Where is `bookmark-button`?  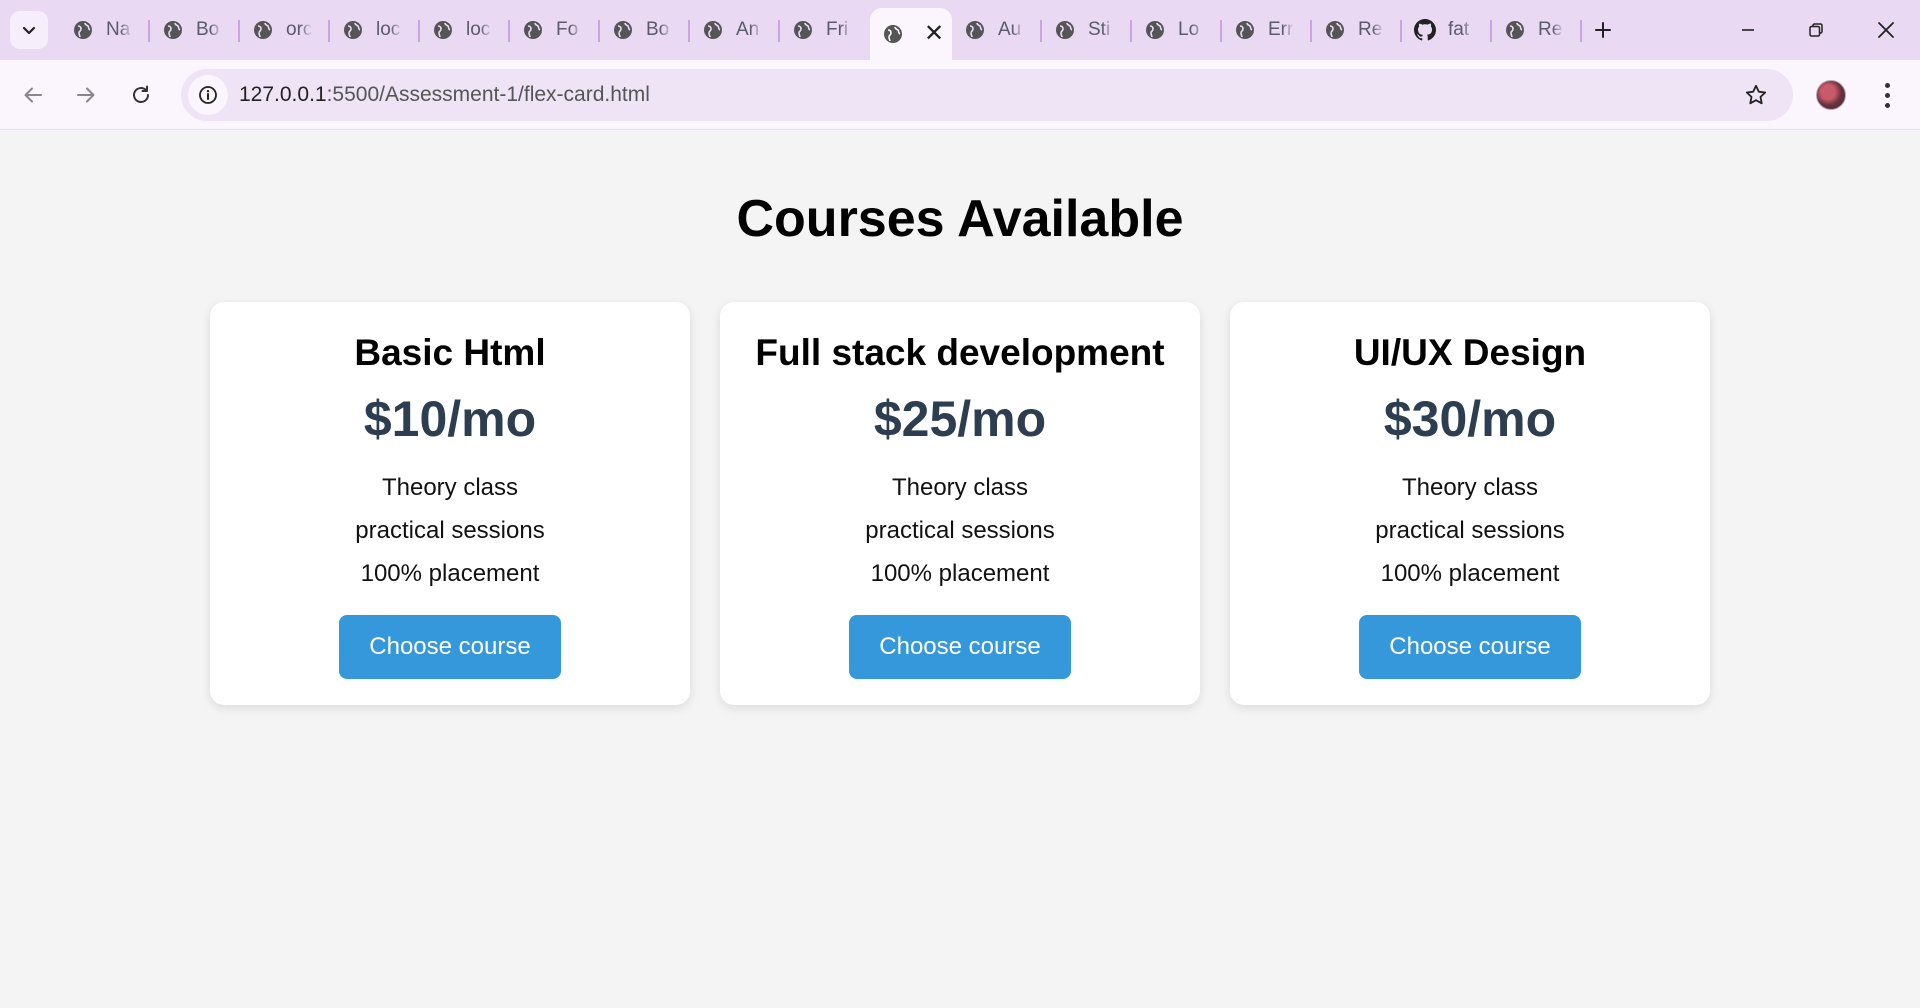 bookmark-button is located at coordinates (1756, 95).